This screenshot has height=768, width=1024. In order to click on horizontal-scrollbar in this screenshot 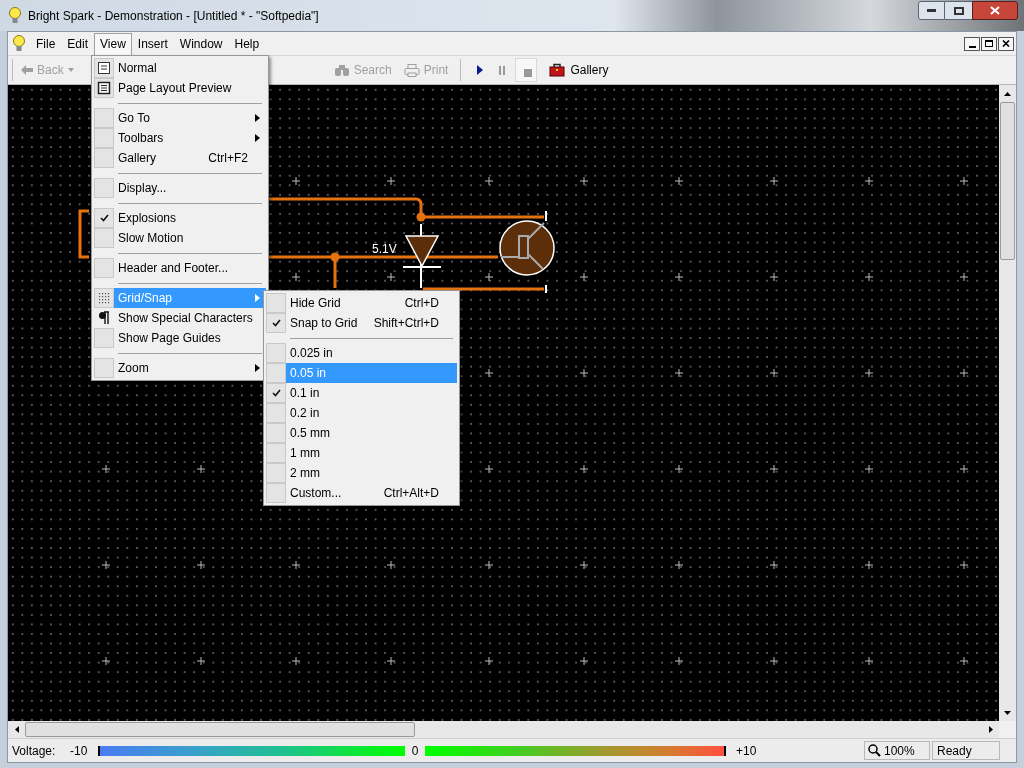, I will do `click(503, 729)`.